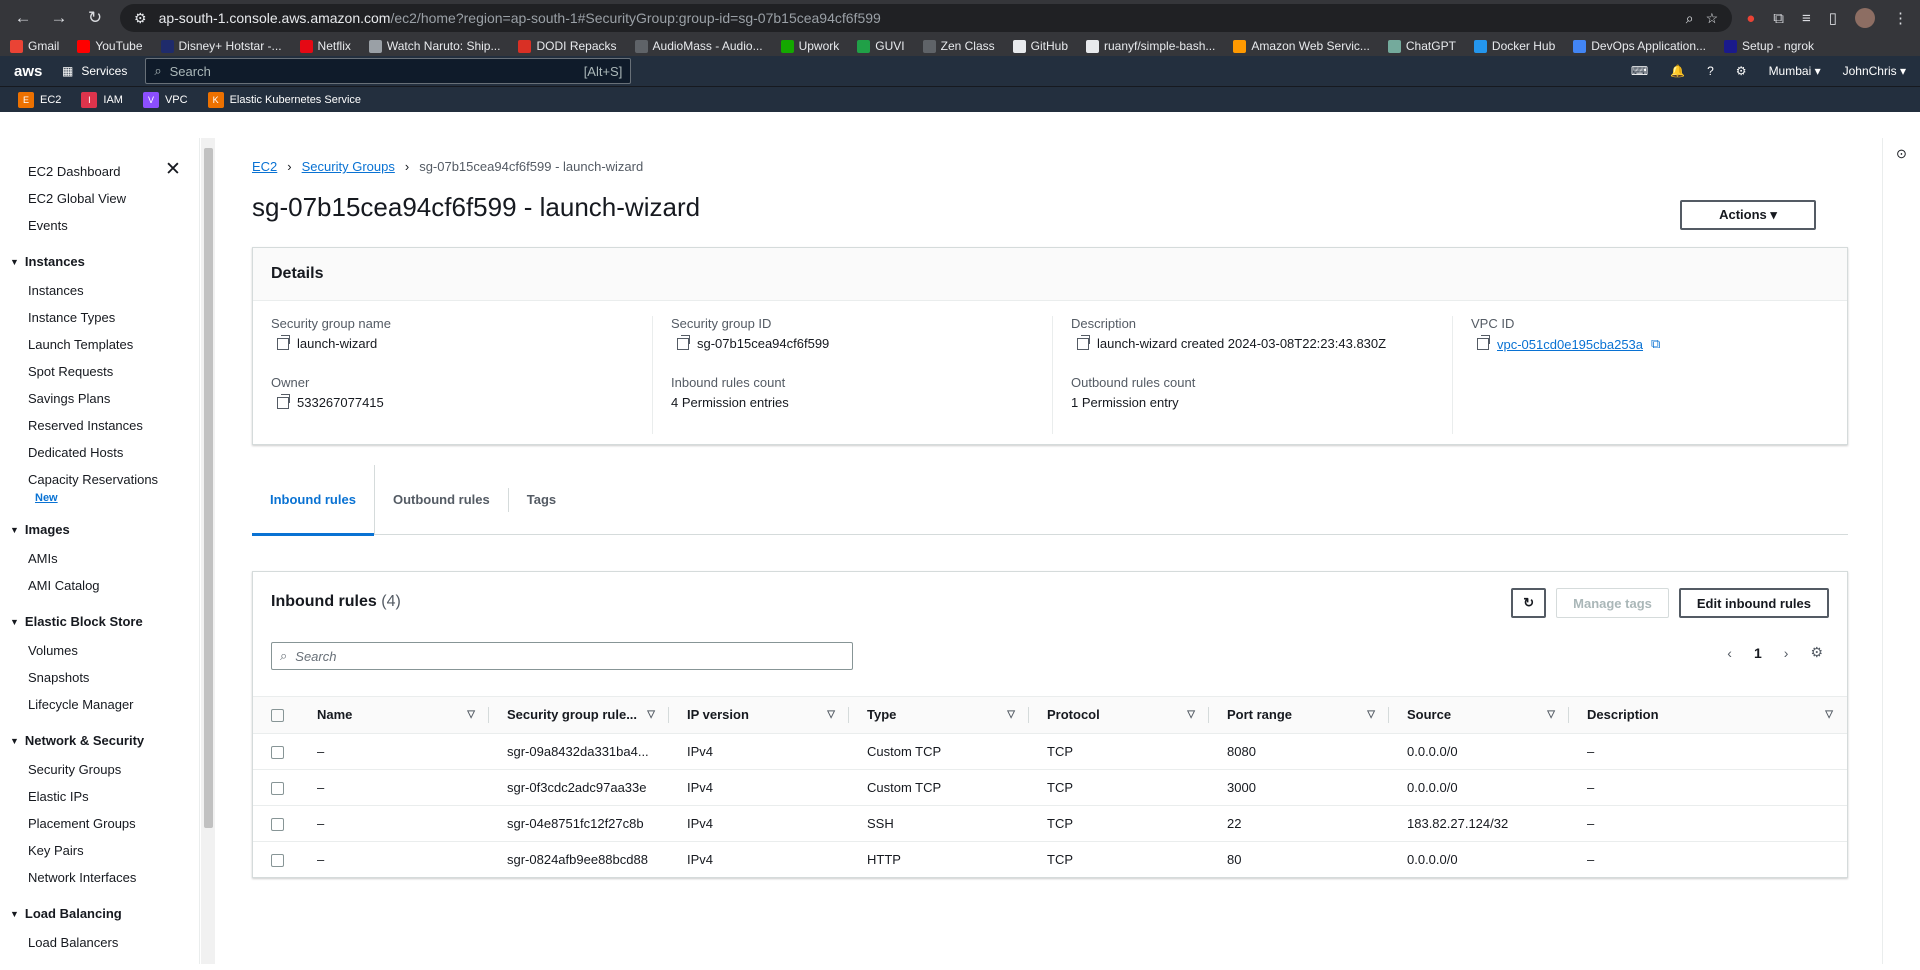 The image size is (1920, 970). Describe the element at coordinates (99, 914) in the screenshot. I see `sidebar-section: ▼ Load Balancing` at that location.